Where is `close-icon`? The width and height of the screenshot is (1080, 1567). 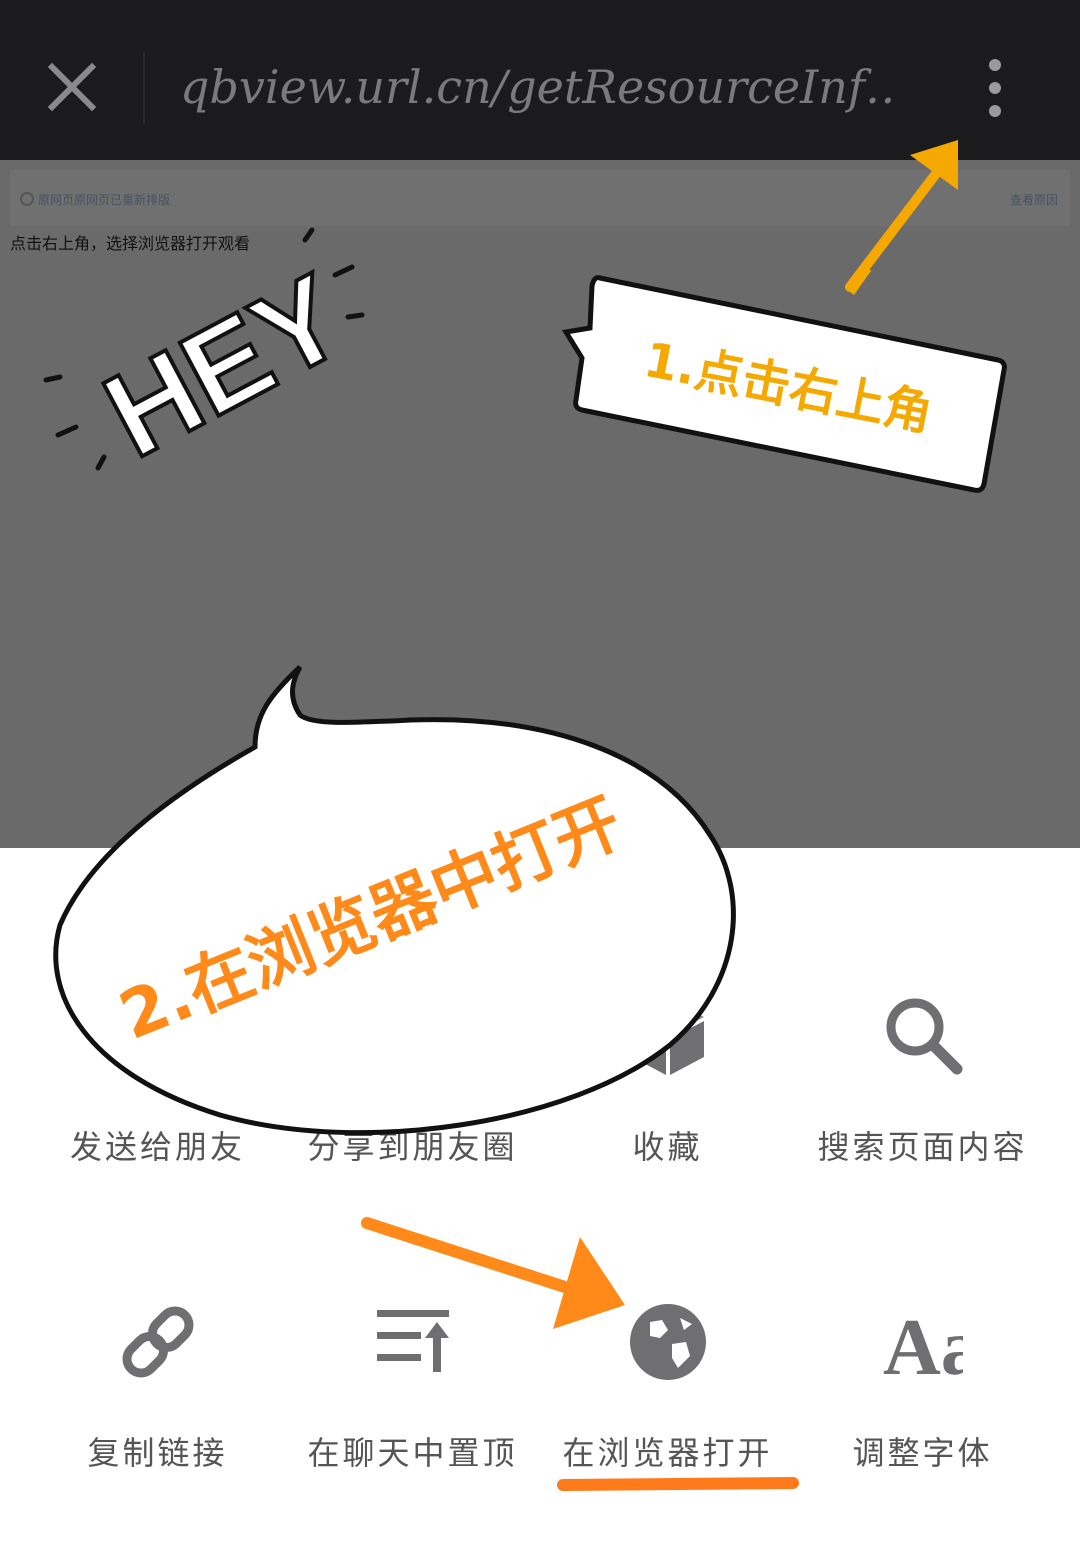 close-icon is located at coordinates (72, 87).